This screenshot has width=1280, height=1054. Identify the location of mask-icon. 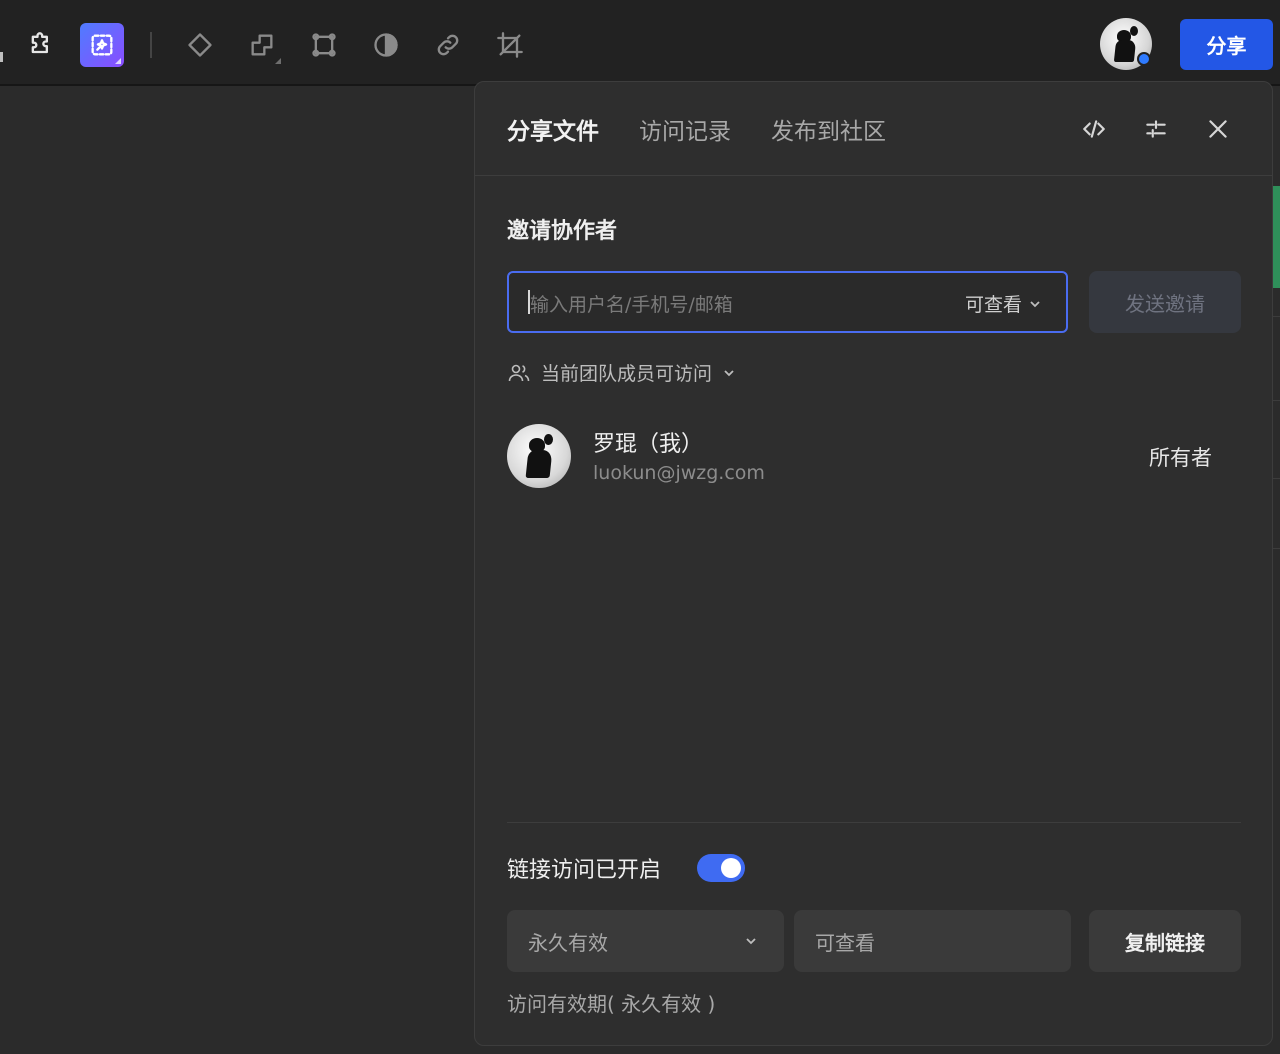
(386, 45).